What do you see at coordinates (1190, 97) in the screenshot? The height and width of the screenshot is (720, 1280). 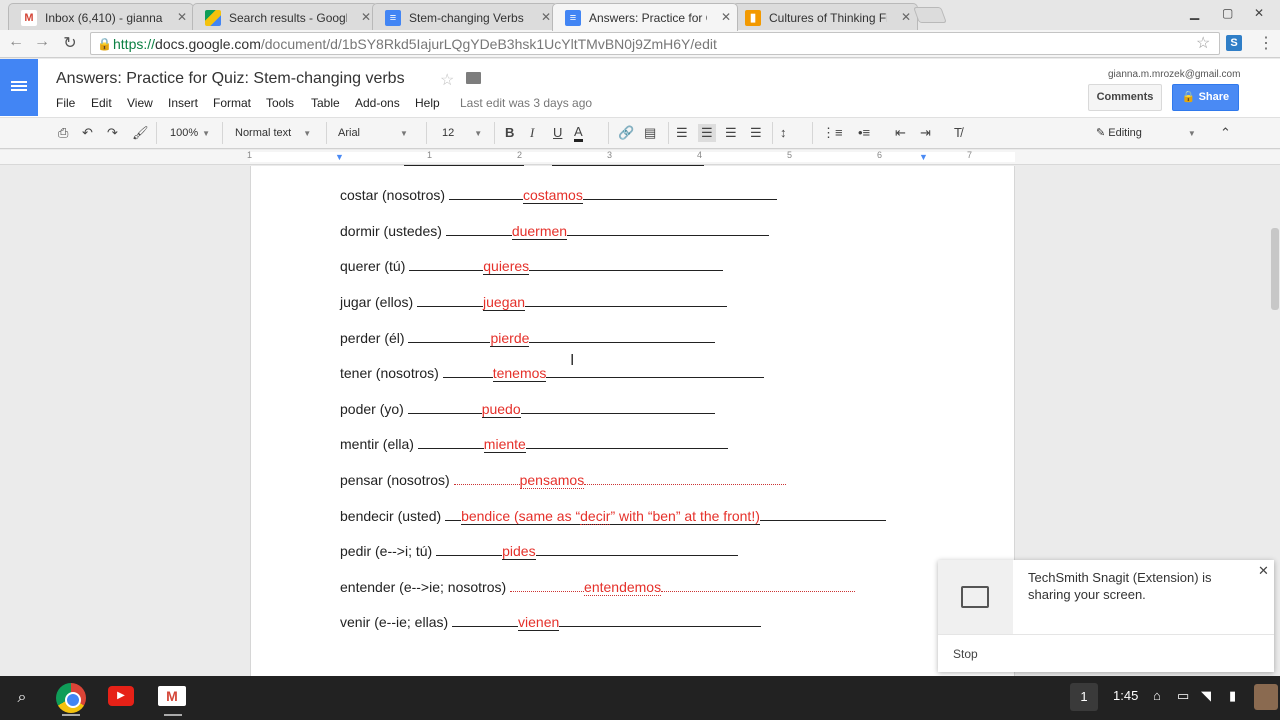 I see `lock-icon: 🔒` at bounding box center [1190, 97].